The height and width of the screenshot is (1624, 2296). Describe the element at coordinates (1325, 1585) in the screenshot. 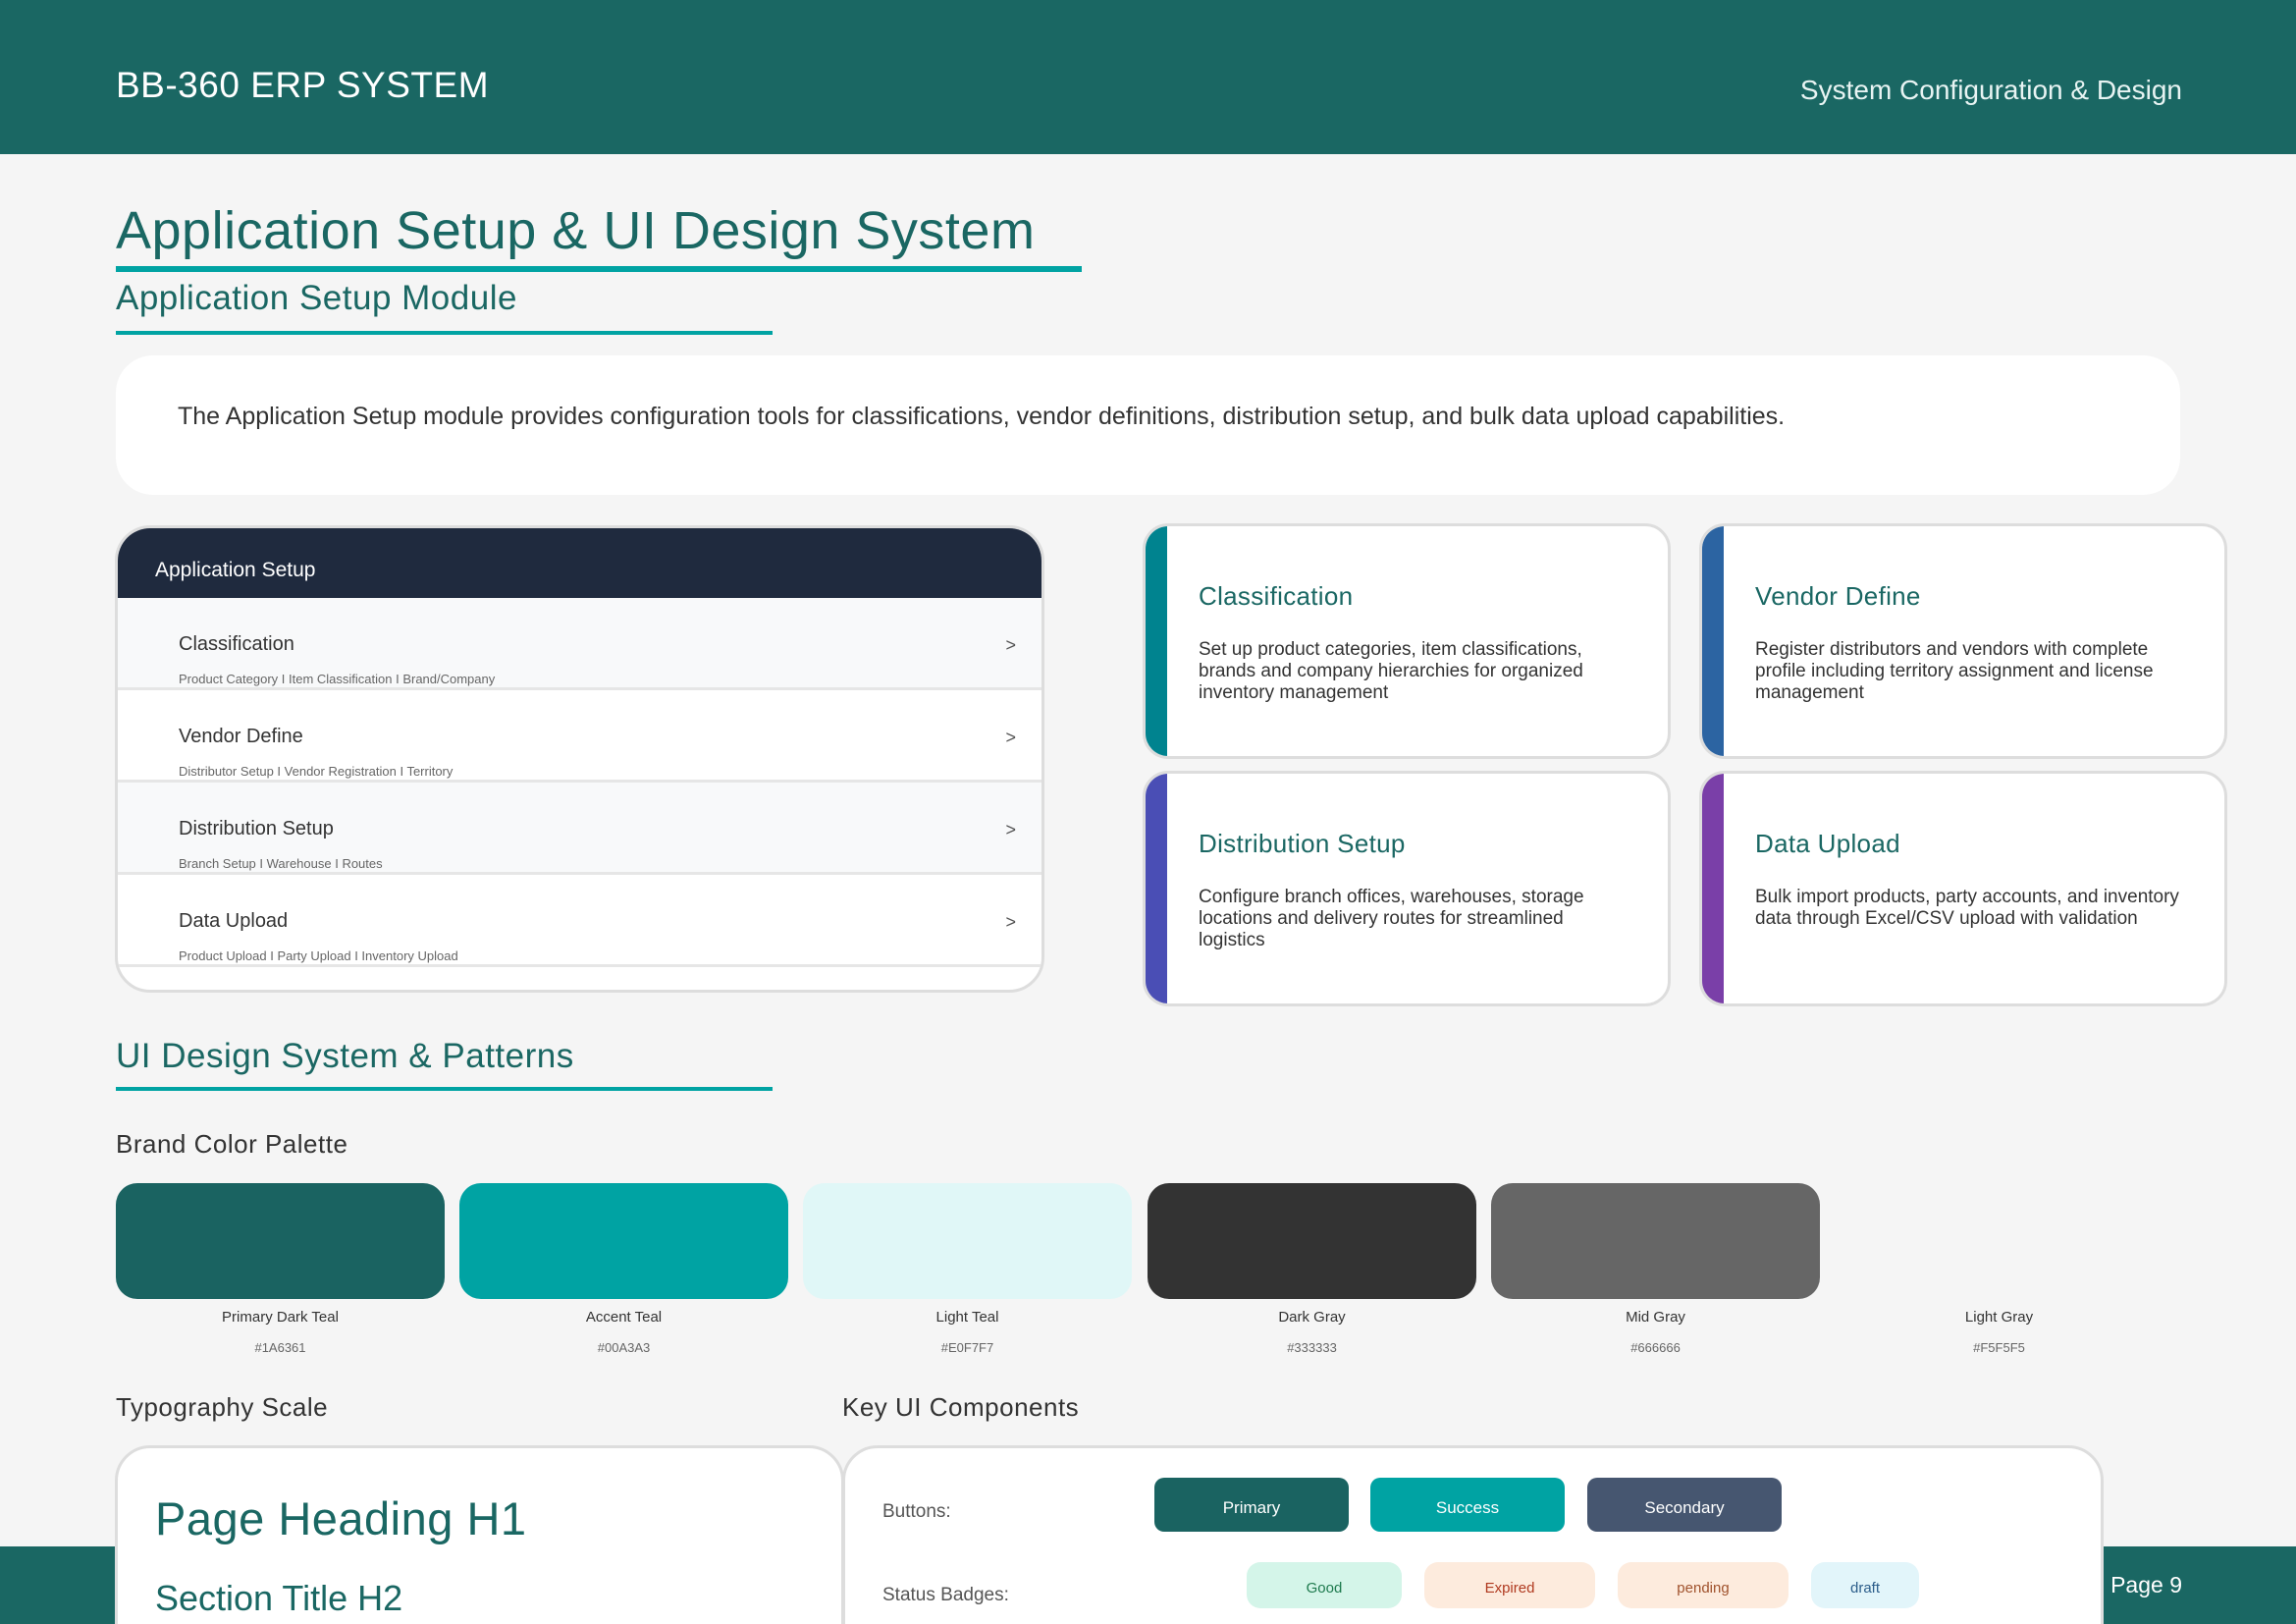

I see `status-badge-good: Good` at that location.